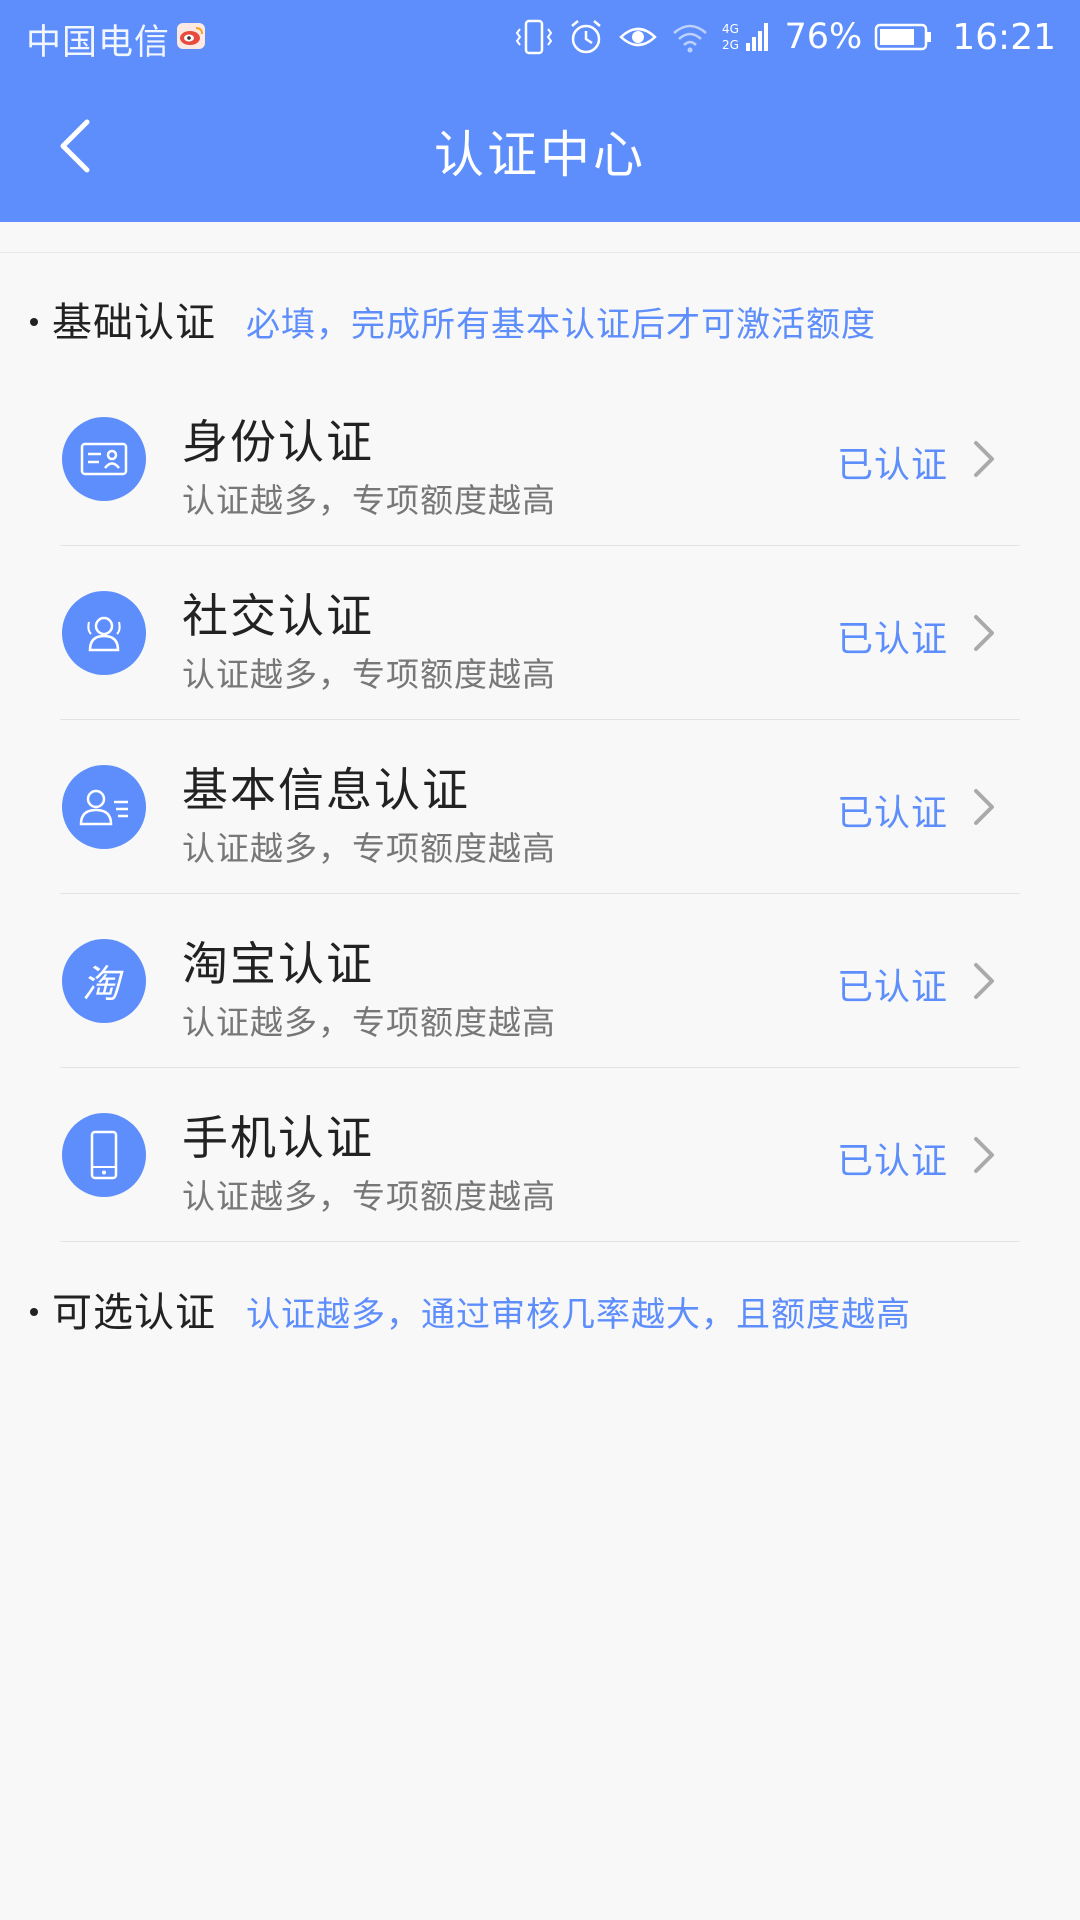 This screenshot has height=1920, width=1080. I want to click on vibrate-icon, so click(534, 37).